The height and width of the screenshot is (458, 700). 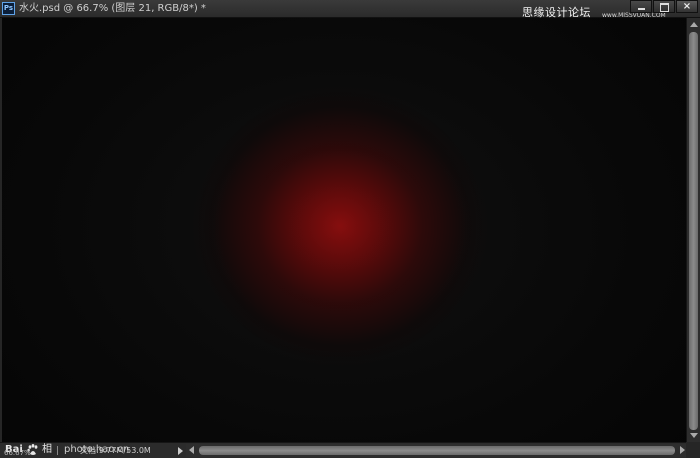 What do you see at coordinates (112, 9) in the screenshot?
I see `document-tab-title: 水火.psd @ 66.7% (图层 21, RGB/8*) *` at bounding box center [112, 9].